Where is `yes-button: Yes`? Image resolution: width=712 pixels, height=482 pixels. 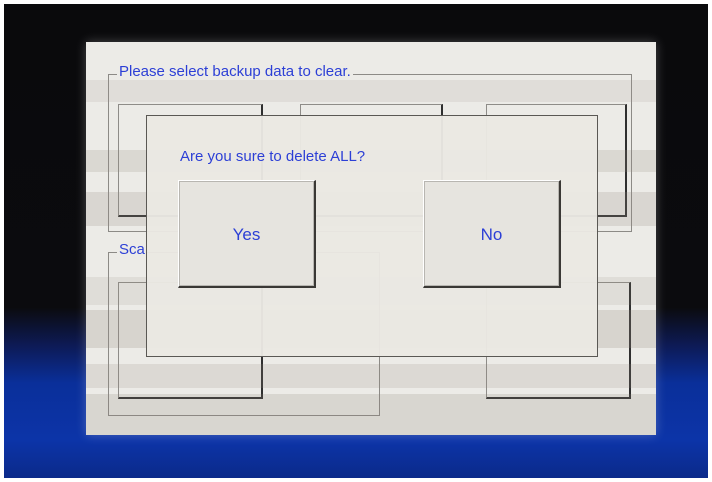
yes-button: Yes is located at coordinates (247, 234).